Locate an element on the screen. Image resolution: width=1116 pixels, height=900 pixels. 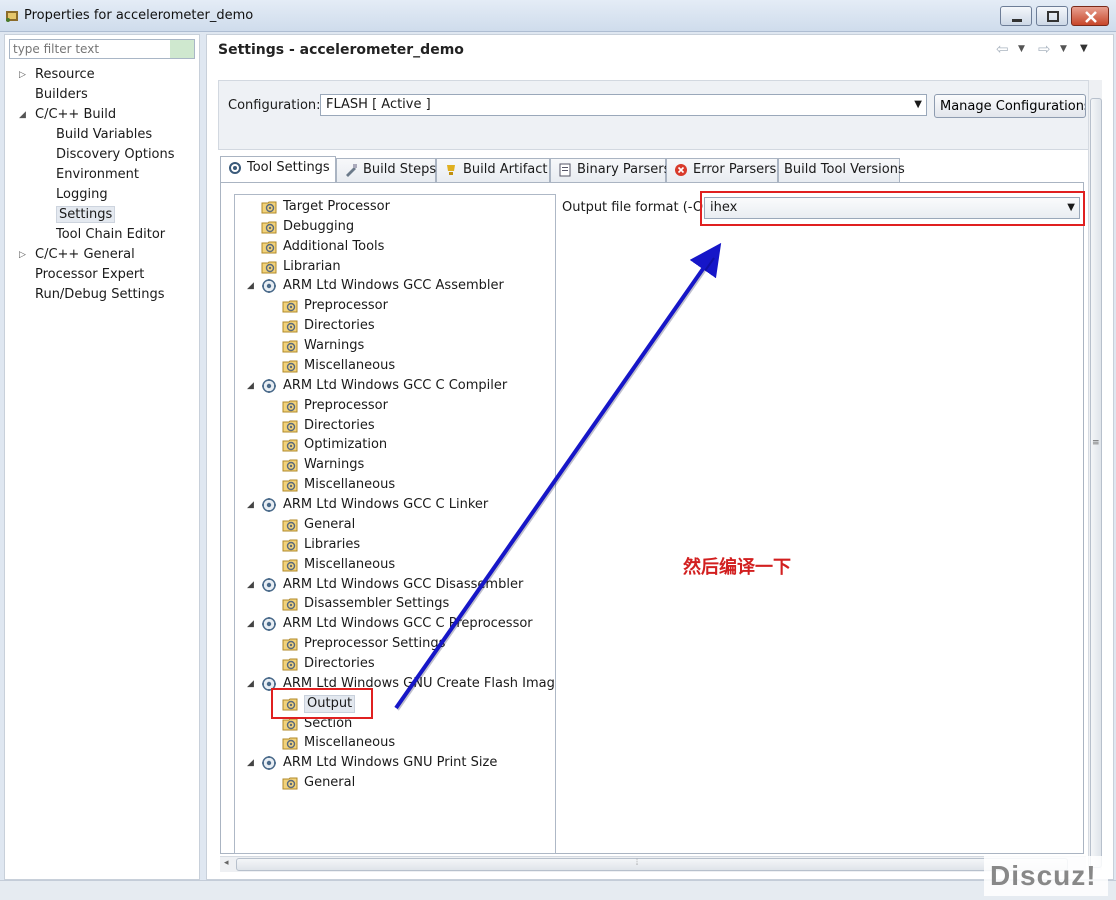
sidebar-item-c-c-build: ◢ C/C++ Build is located at coordinates (68, 115).